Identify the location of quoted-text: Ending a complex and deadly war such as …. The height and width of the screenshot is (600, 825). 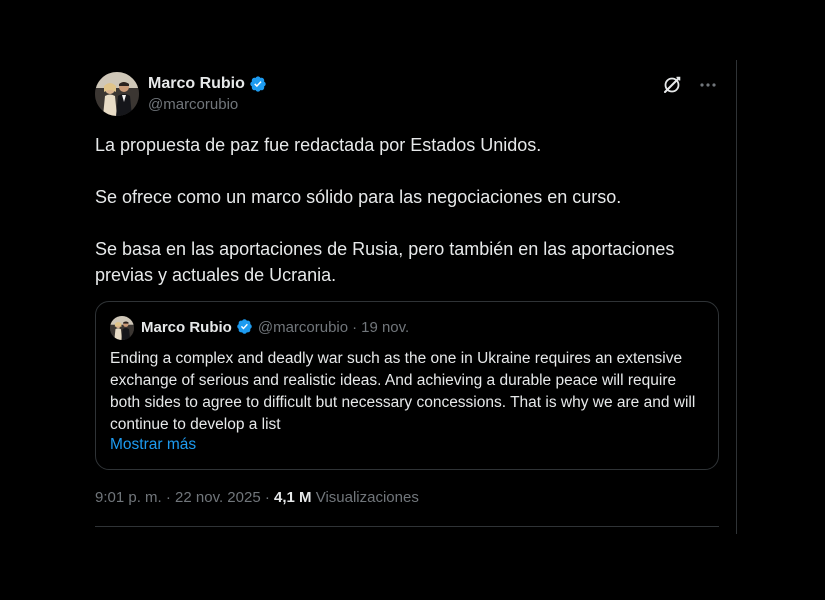
(403, 391).